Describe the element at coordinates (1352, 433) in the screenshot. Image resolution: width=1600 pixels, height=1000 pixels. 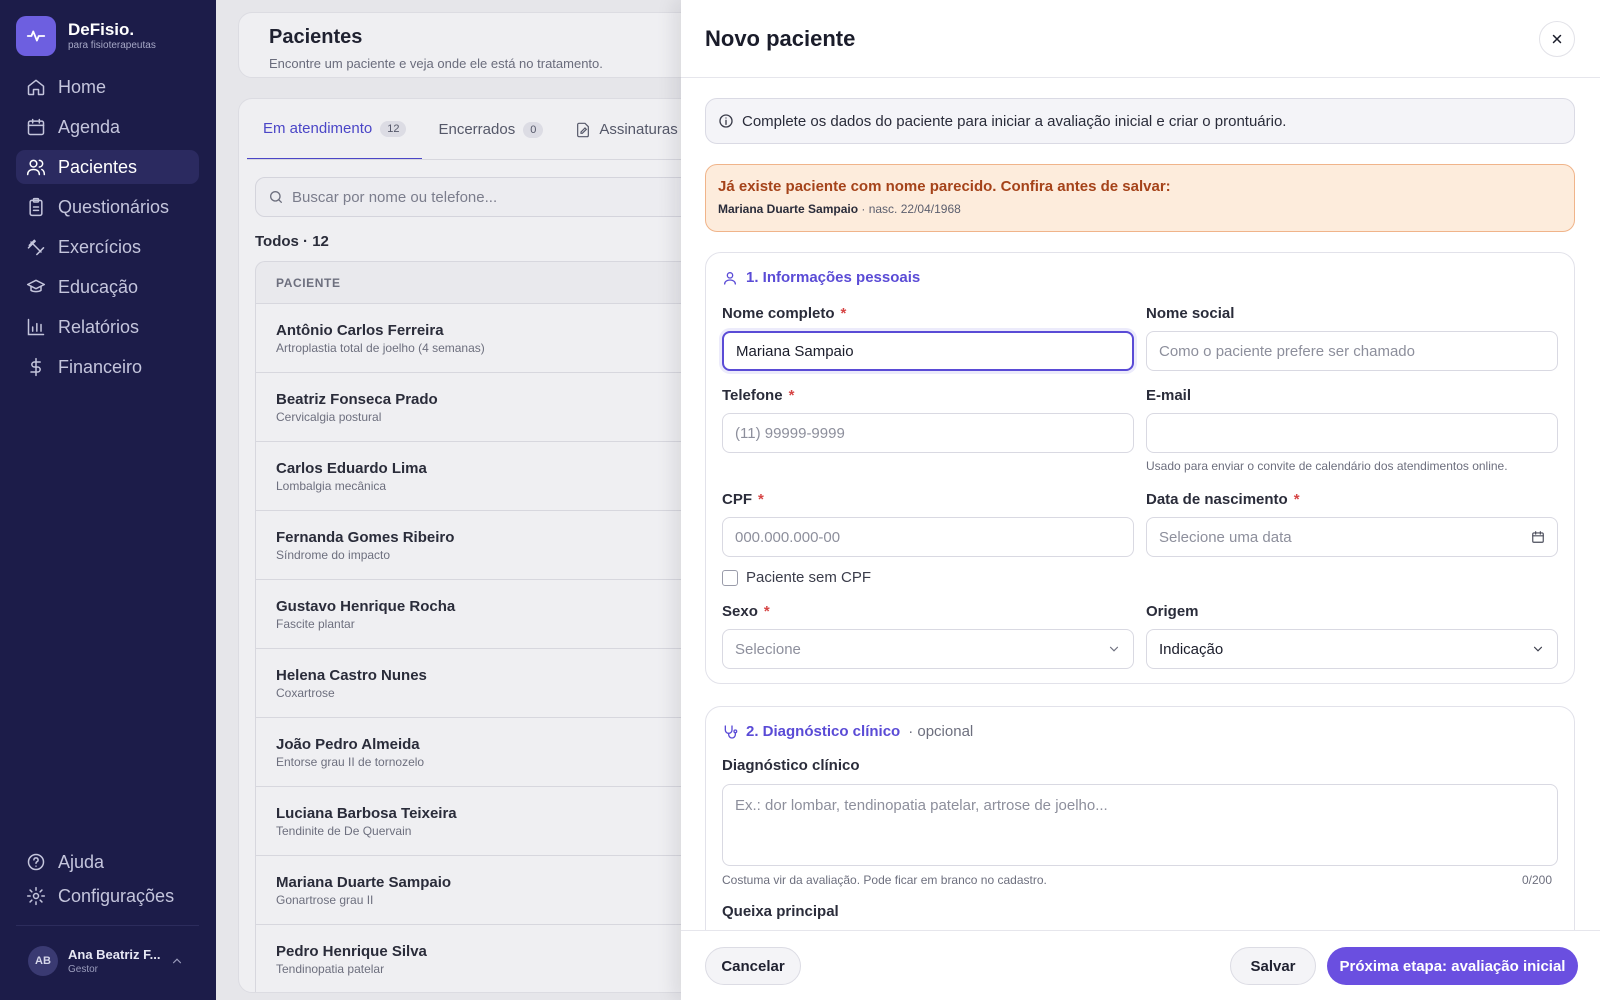
I see `email-field` at that location.